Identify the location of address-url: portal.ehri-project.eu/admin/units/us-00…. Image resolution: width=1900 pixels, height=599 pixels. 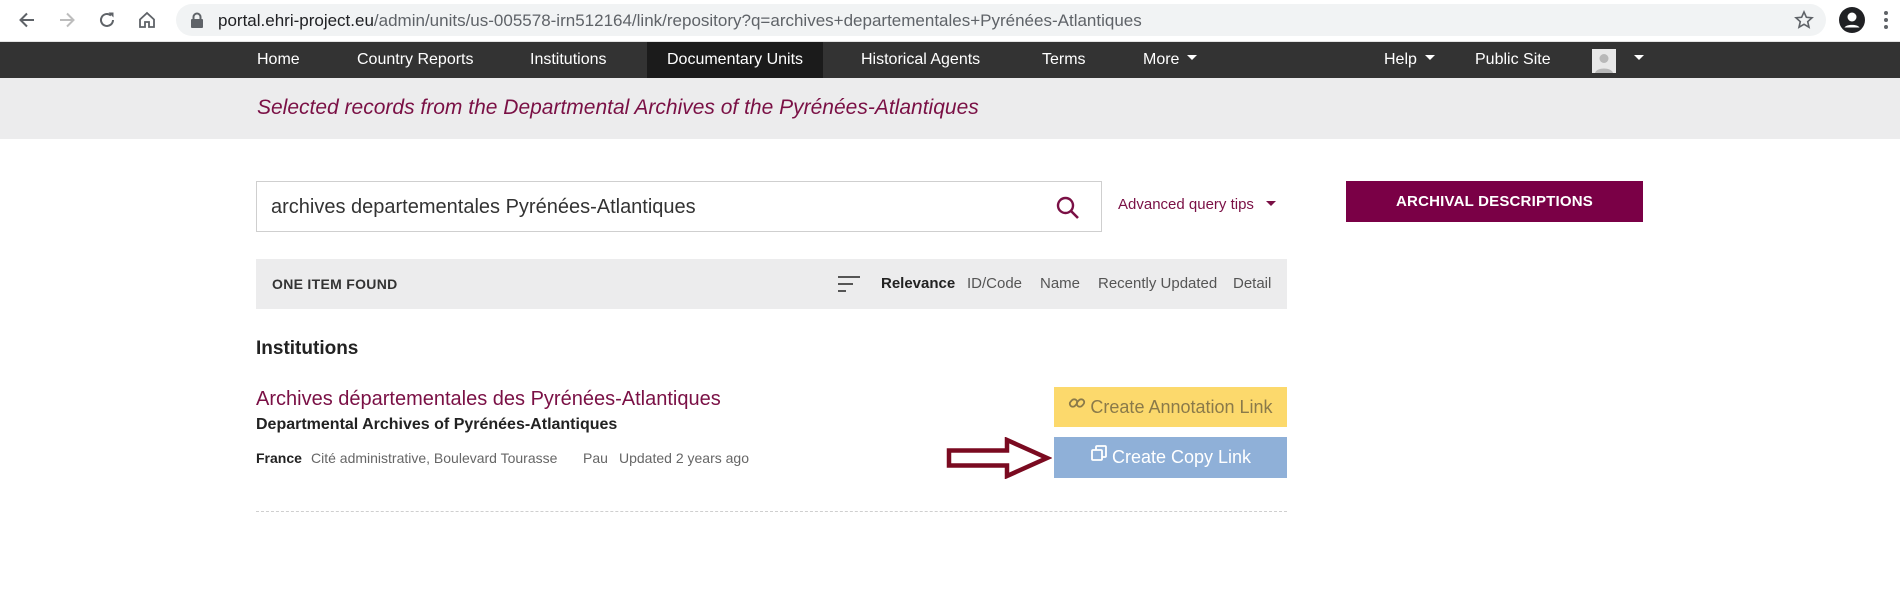
(680, 21).